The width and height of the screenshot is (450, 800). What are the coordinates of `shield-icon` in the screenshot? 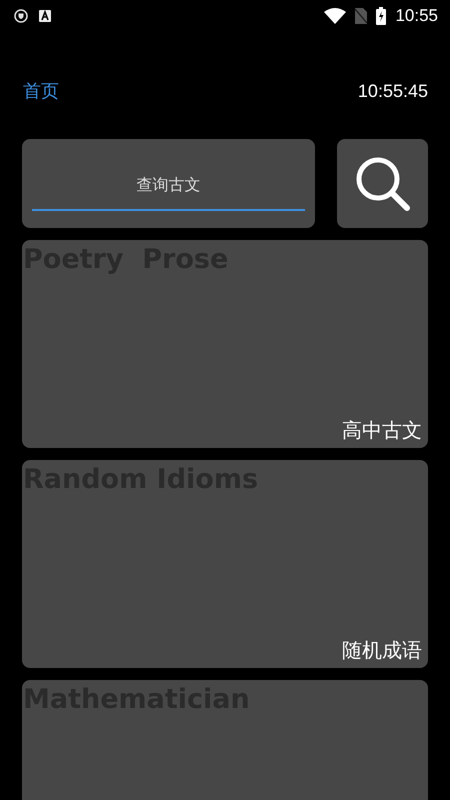 It's located at (21, 16).